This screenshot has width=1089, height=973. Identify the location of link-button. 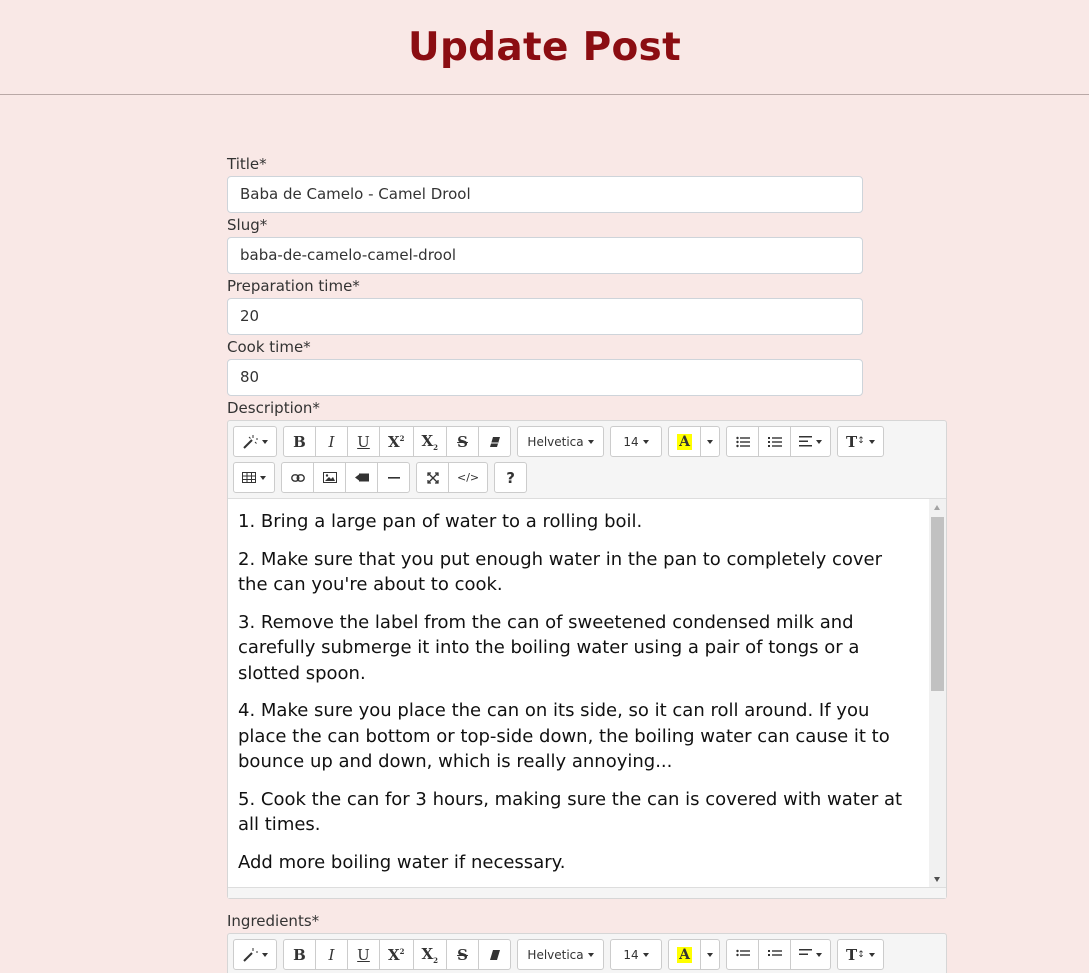
(297, 477).